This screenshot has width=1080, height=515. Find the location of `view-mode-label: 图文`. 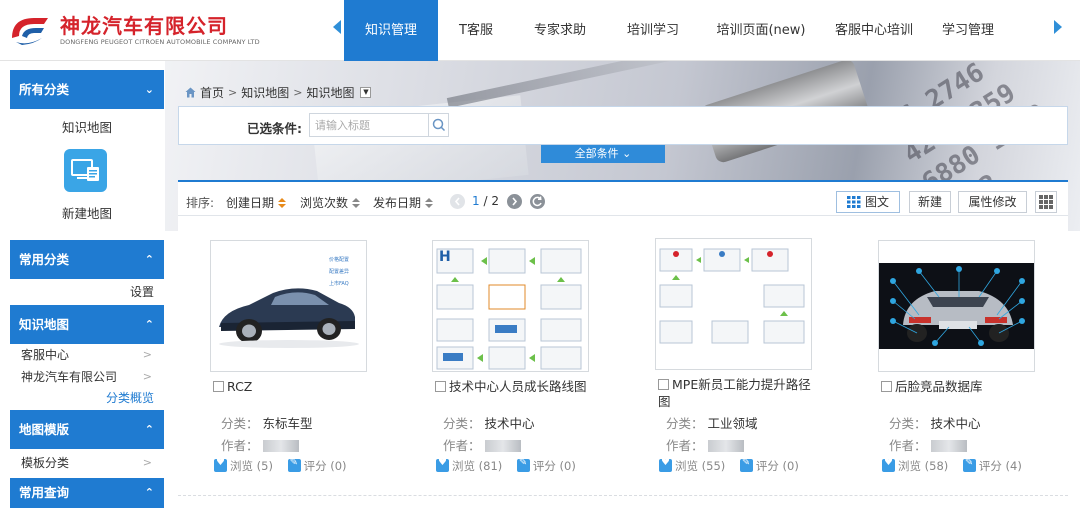

view-mode-label: 图文 is located at coordinates (876, 202).